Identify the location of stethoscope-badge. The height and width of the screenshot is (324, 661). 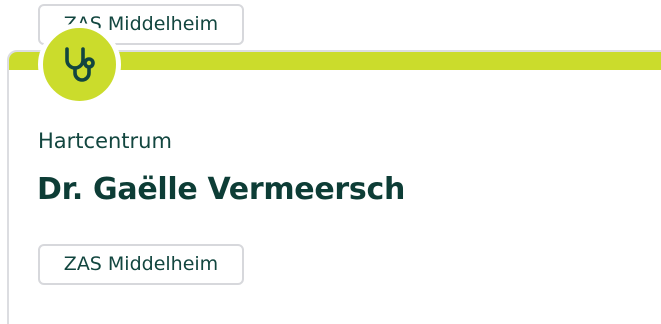
(79, 64).